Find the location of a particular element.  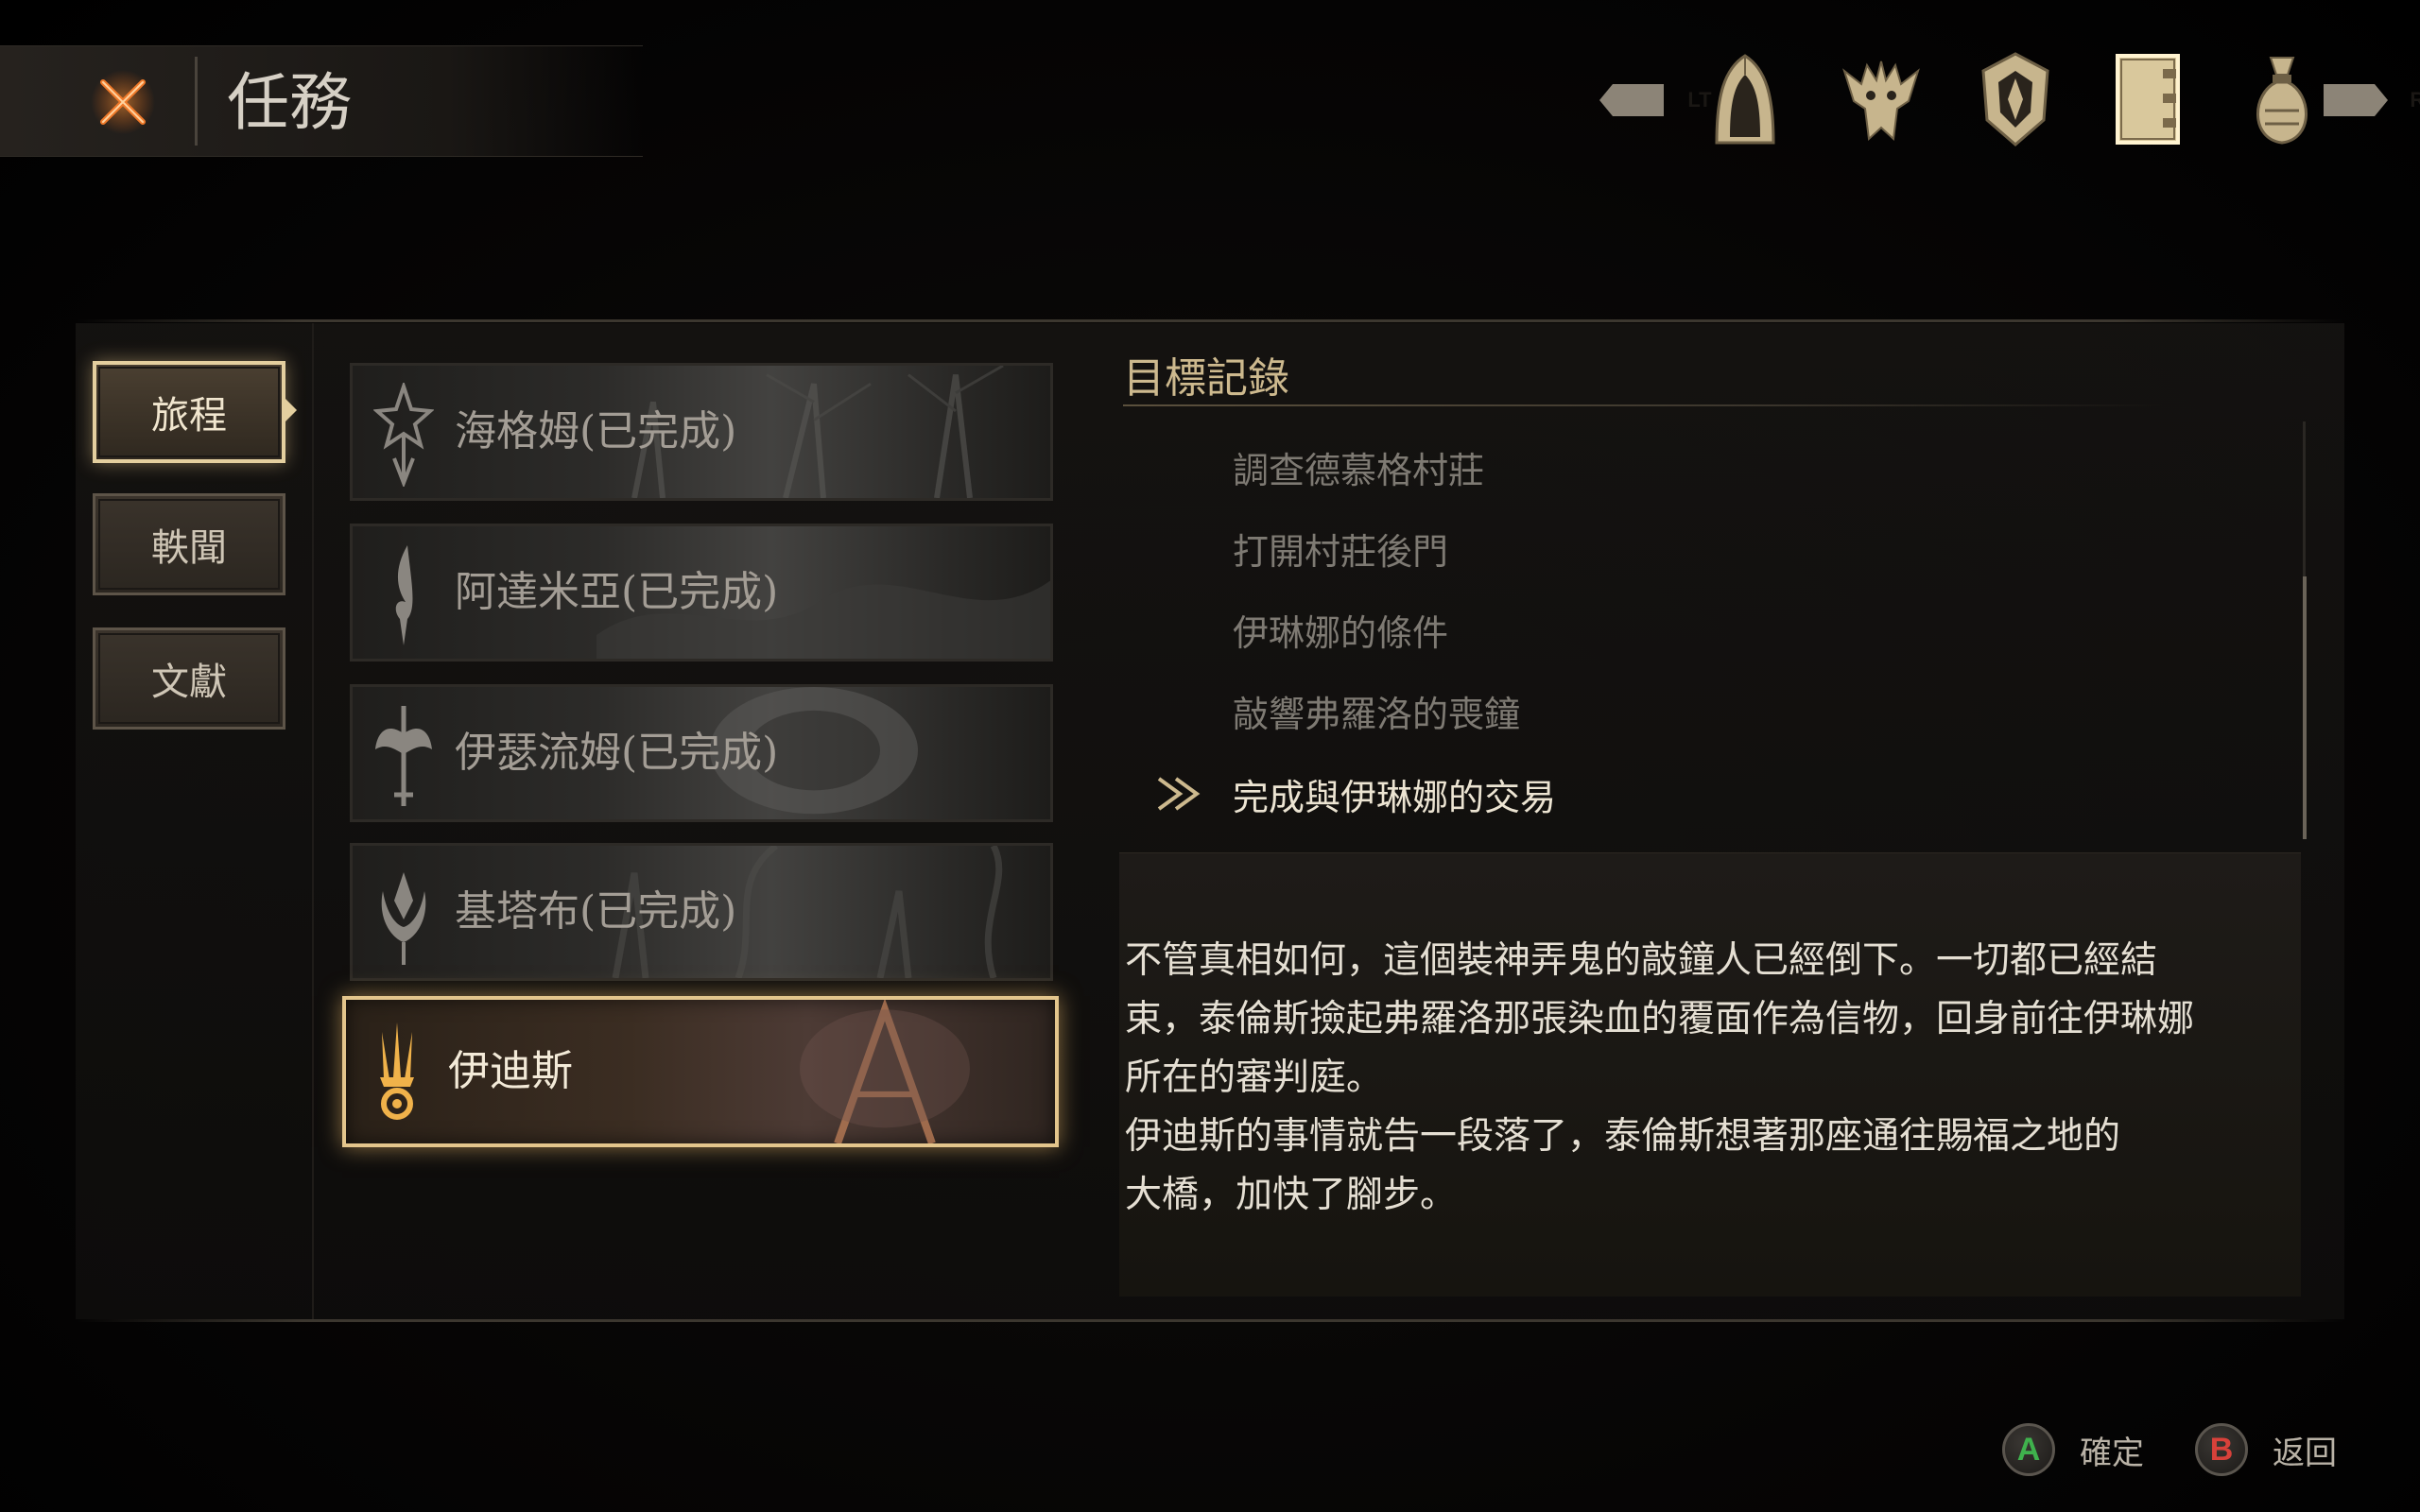

active-tab-pointer is located at coordinates (290, 410).